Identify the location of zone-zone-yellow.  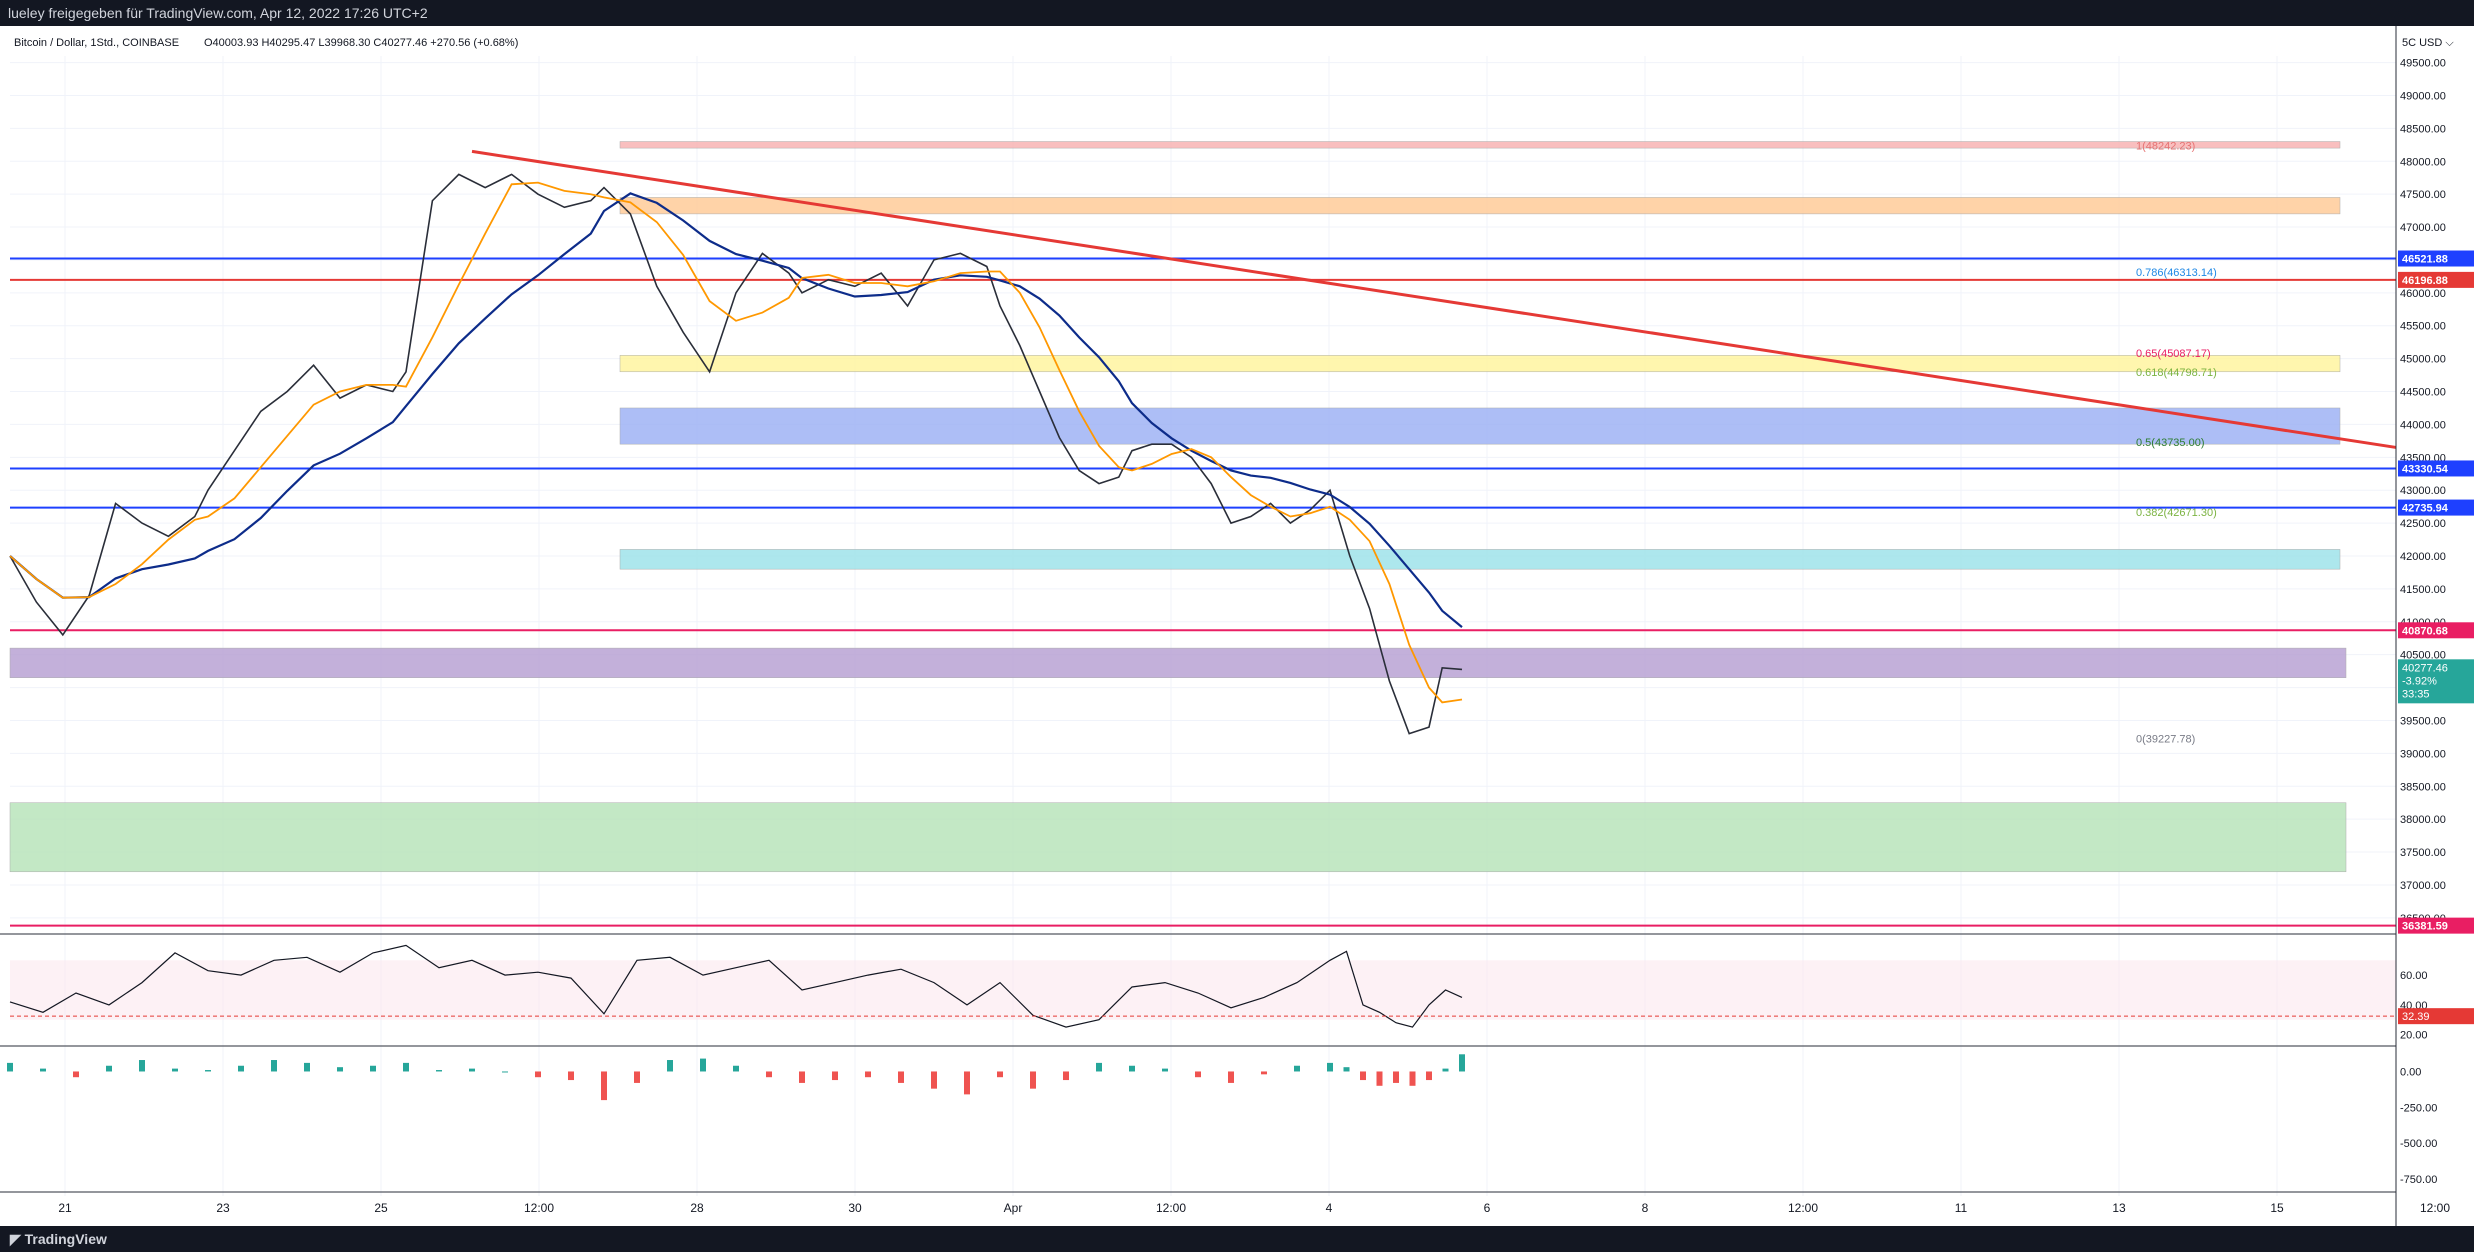
(1480, 364).